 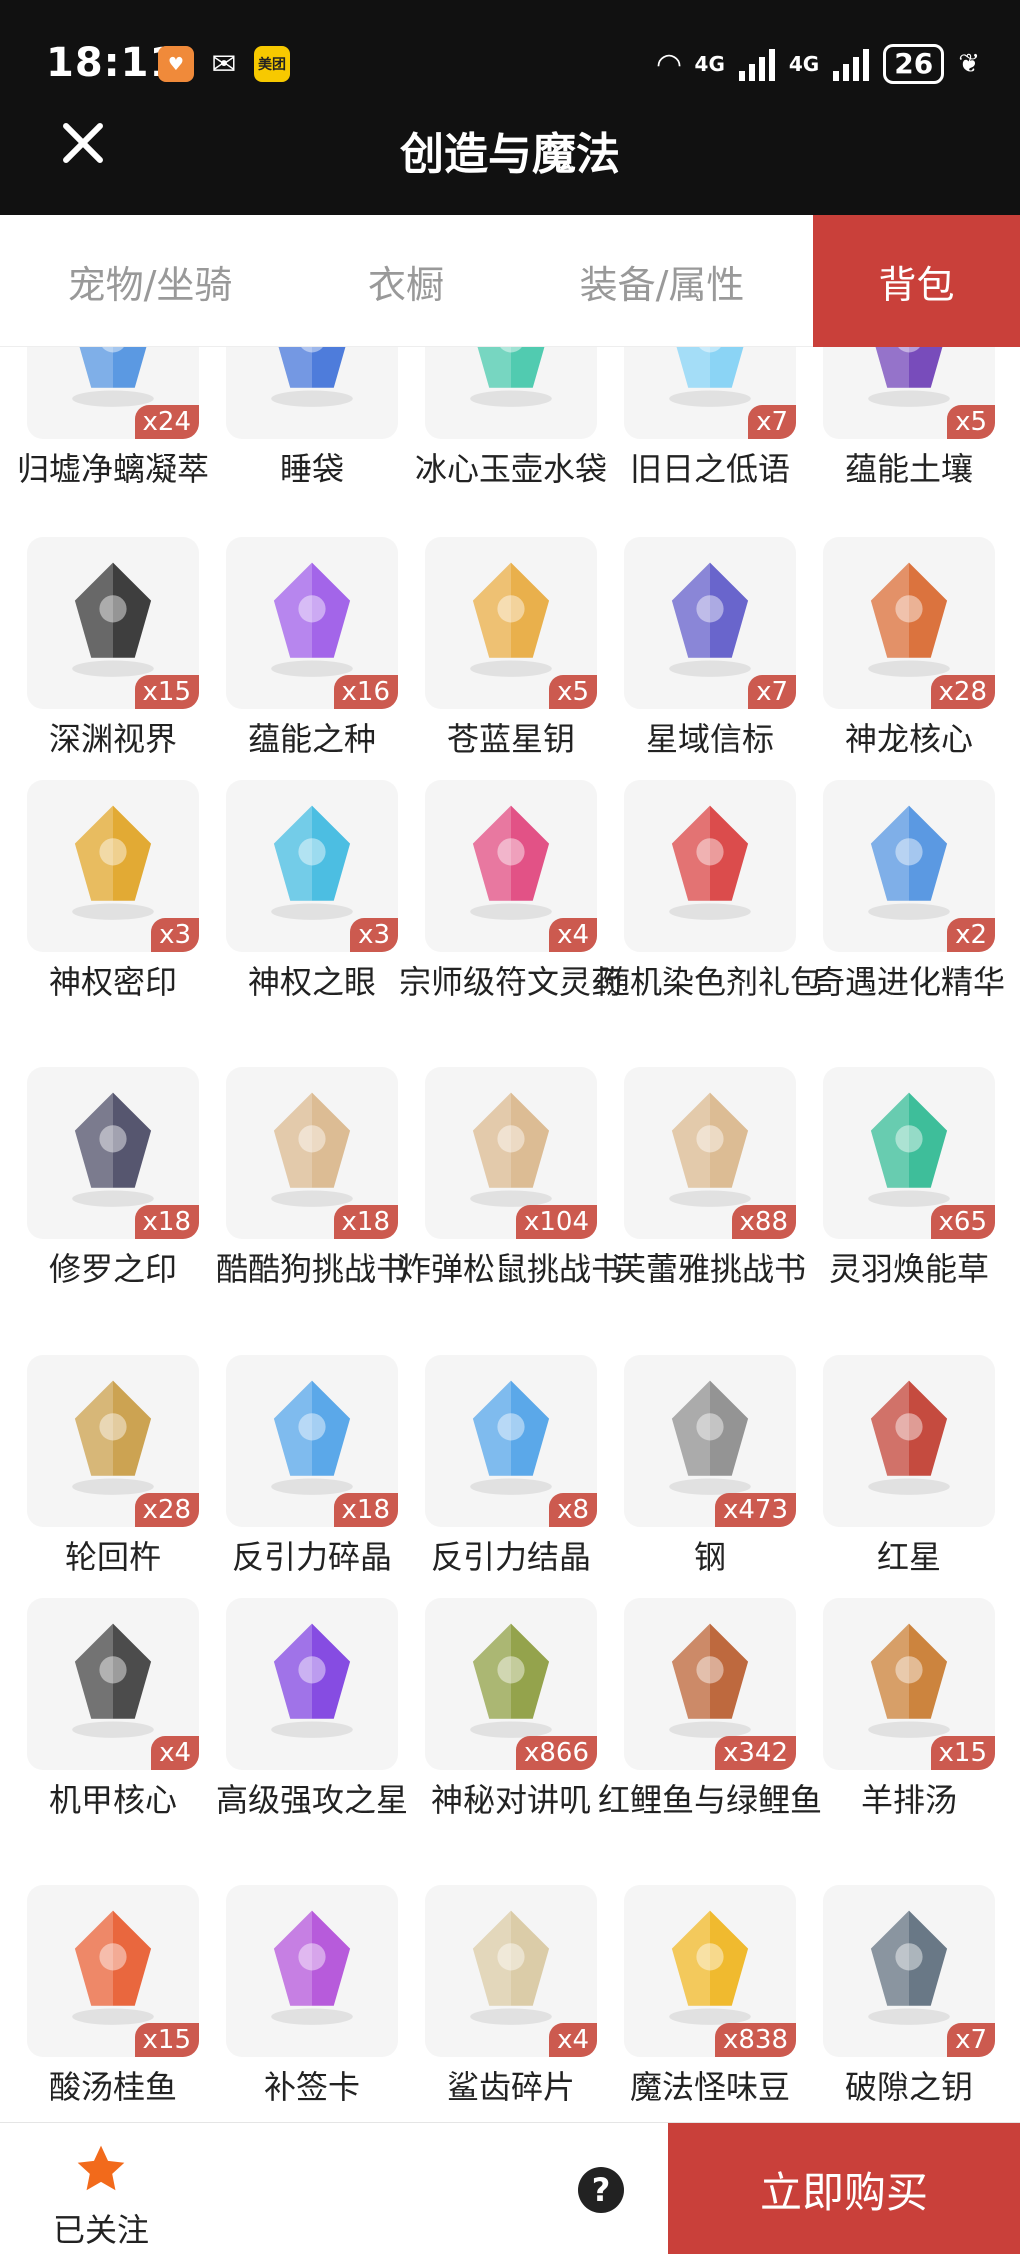 I want to click on status-indicators: ◠ 4G 4G 26 ❦, so click(x=818, y=64).